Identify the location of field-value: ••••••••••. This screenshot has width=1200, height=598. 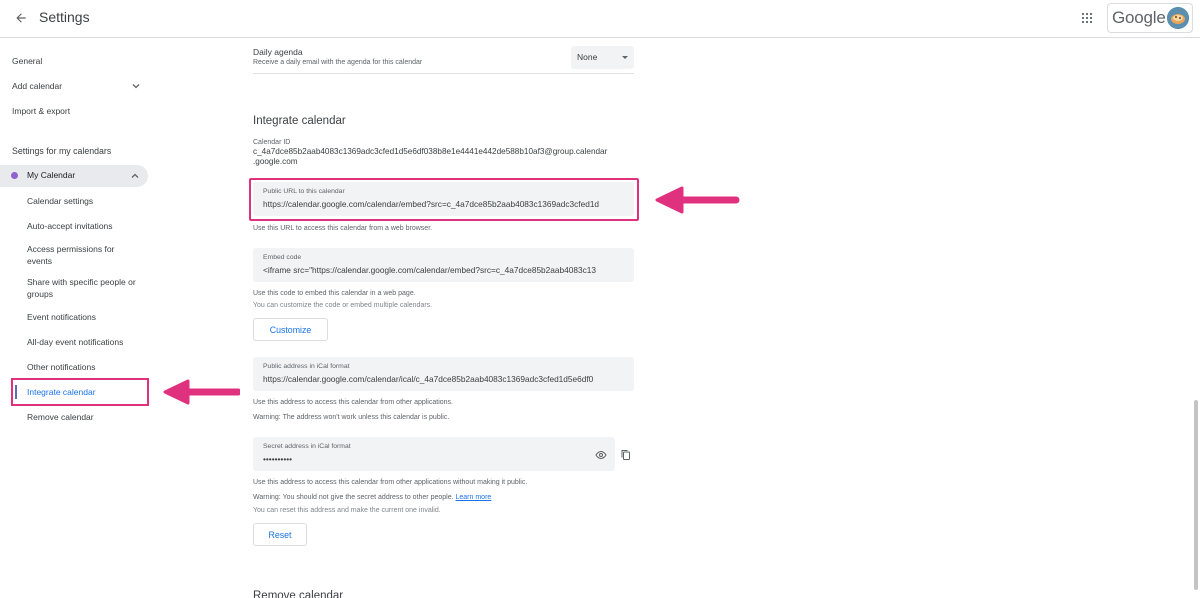
(278, 459).